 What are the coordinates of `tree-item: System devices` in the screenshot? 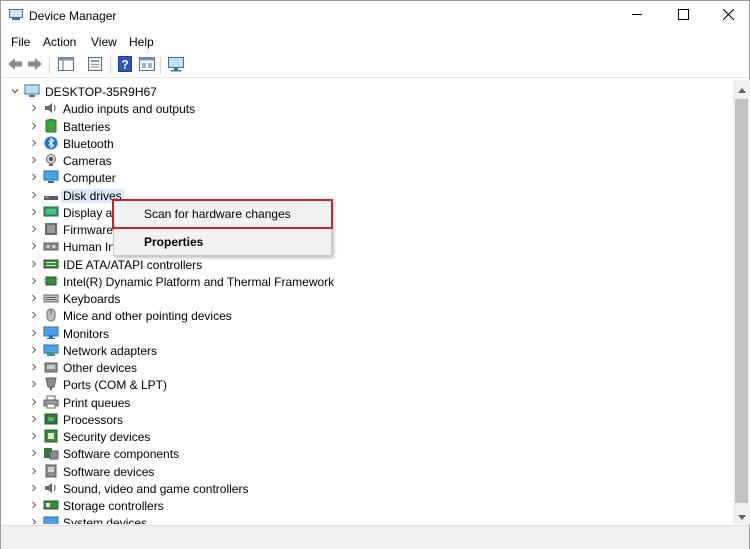 It's located at (352, 519).